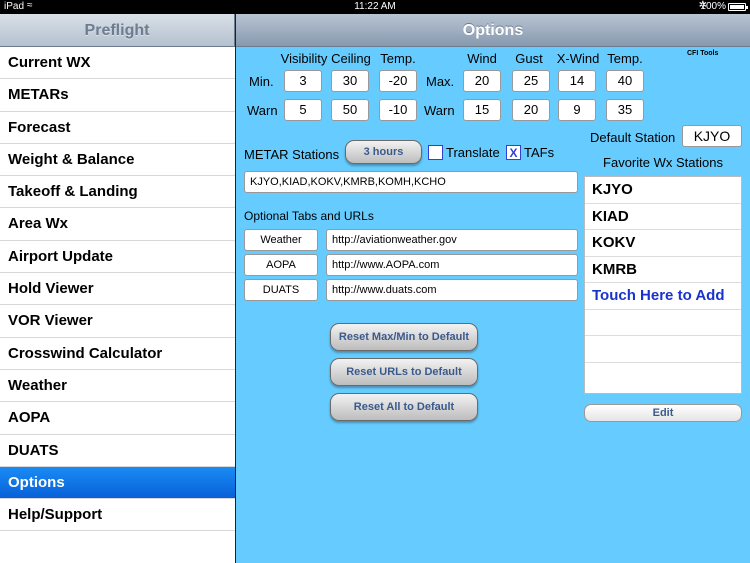 The height and width of the screenshot is (563, 750). What do you see at coordinates (117, 224) in the screenshot?
I see `menu-item-area-wx: Area Wx` at bounding box center [117, 224].